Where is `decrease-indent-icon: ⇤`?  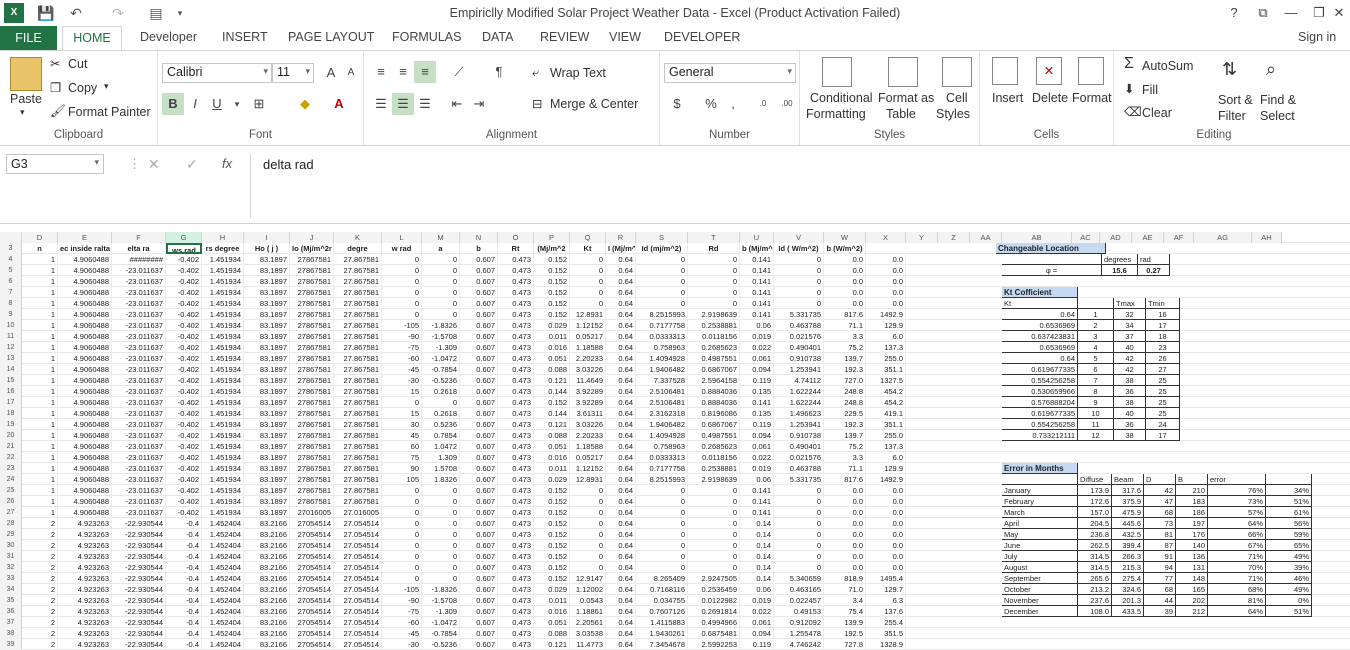 decrease-indent-icon: ⇤ is located at coordinates (457, 104).